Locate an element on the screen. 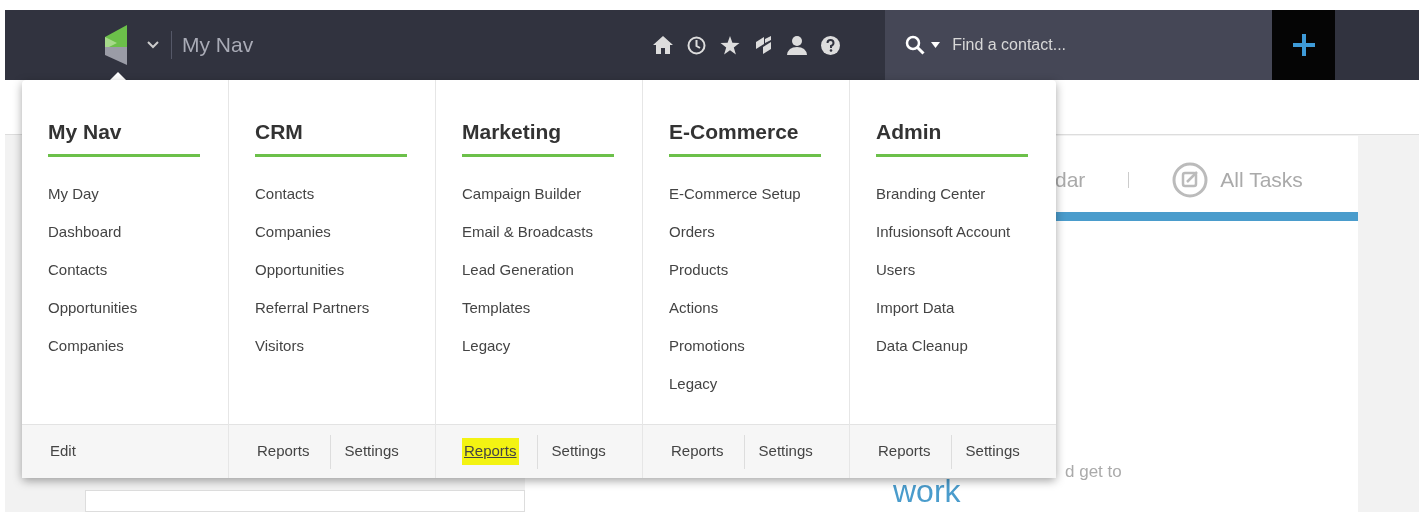  help-icon is located at coordinates (831, 45).